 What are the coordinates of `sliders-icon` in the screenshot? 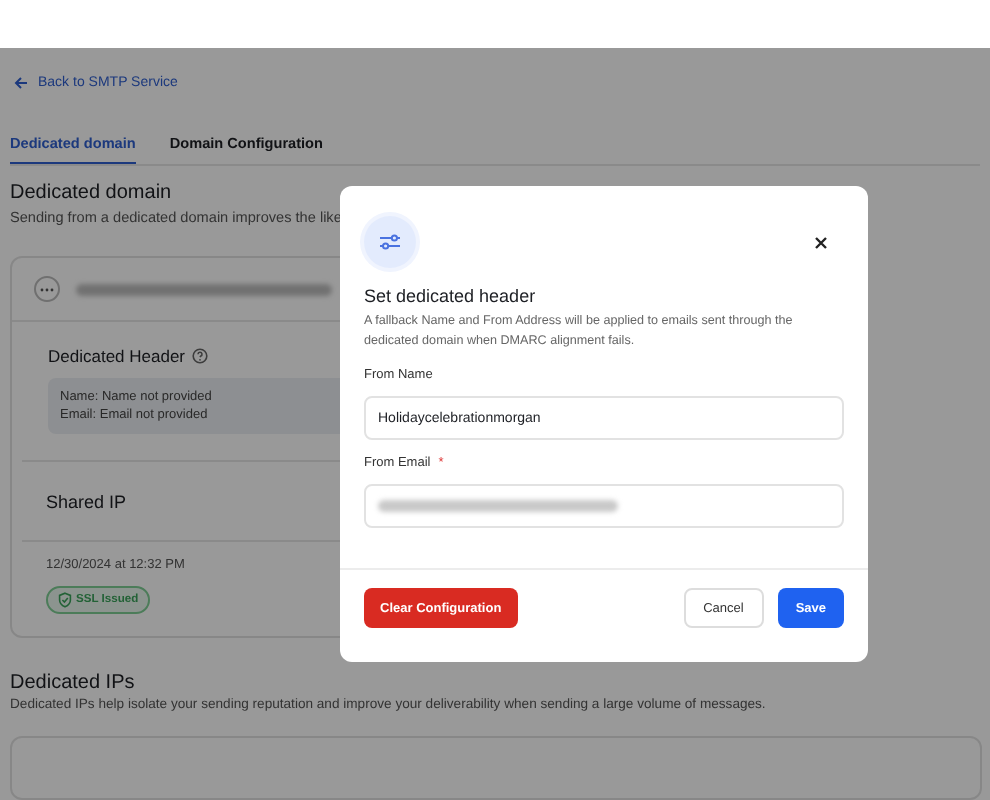 It's located at (390, 242).